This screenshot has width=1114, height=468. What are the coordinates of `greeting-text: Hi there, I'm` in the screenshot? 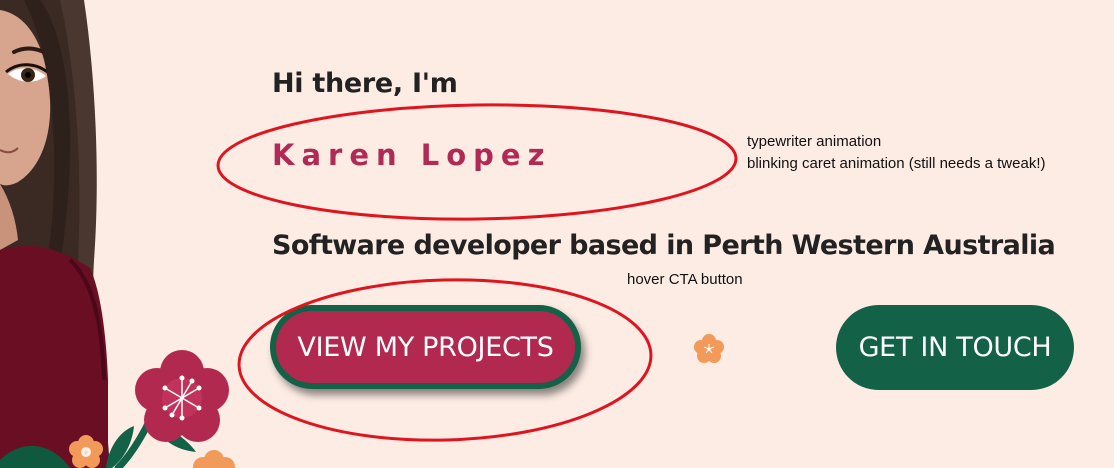 It's located at (365, 83).